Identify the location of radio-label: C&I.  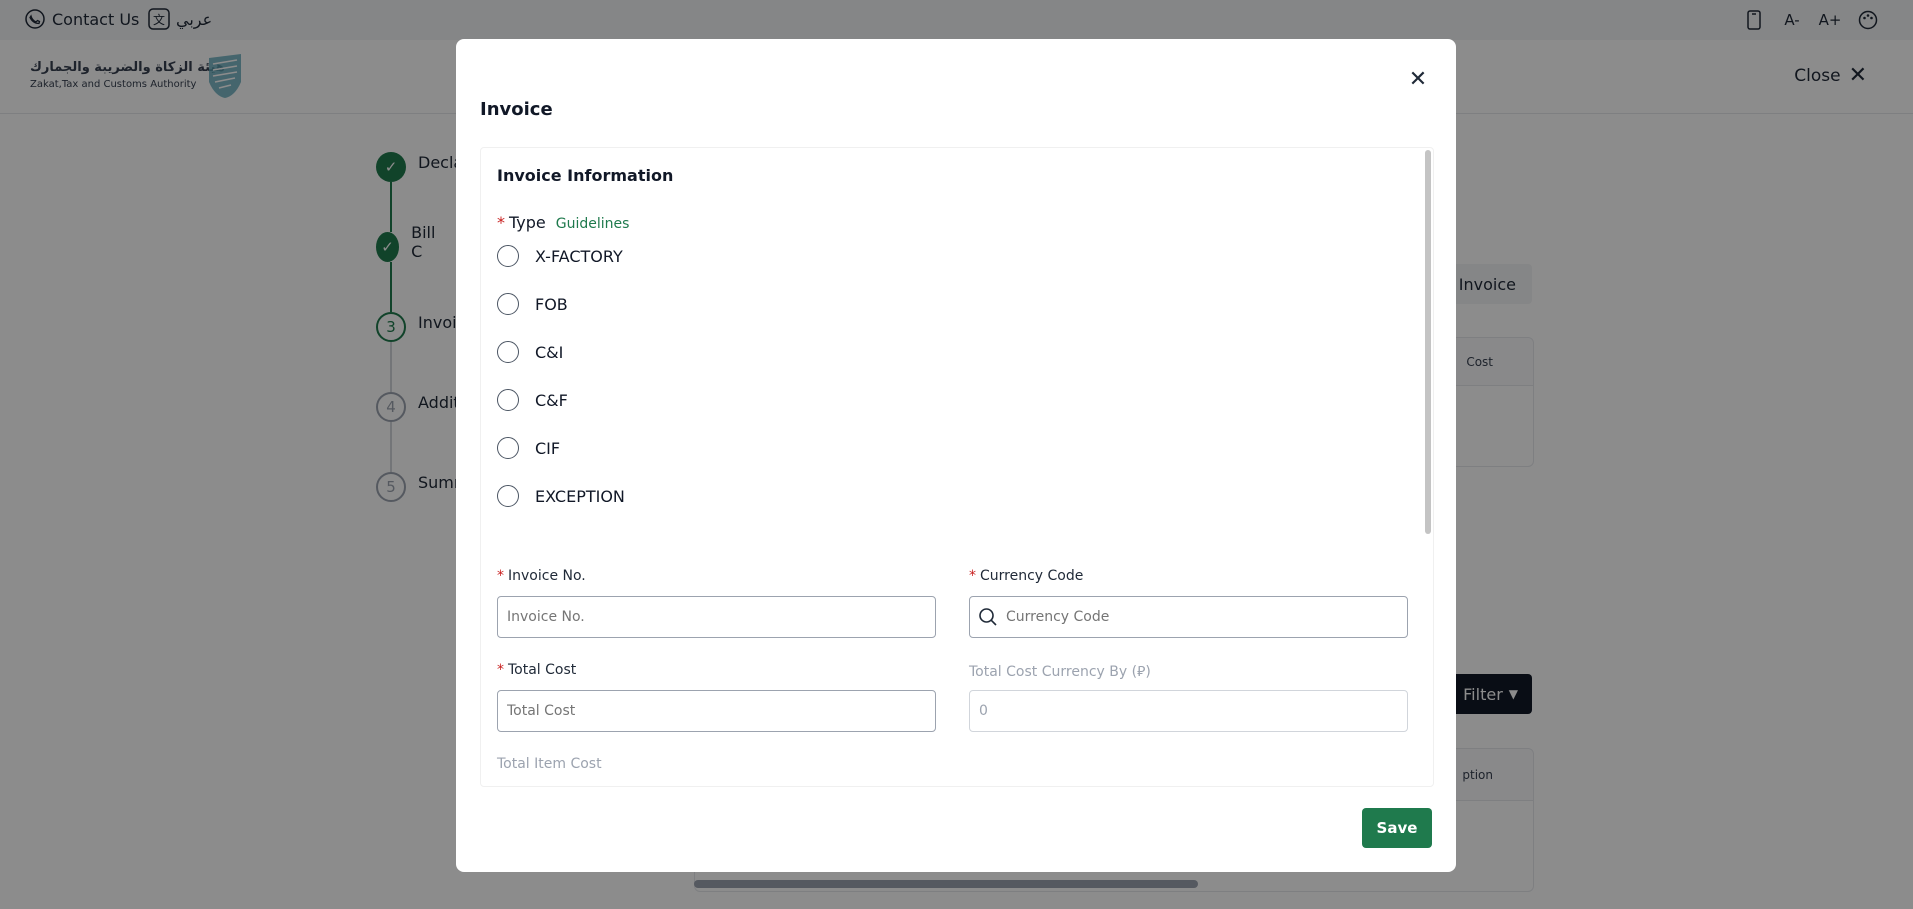
(549, 352).